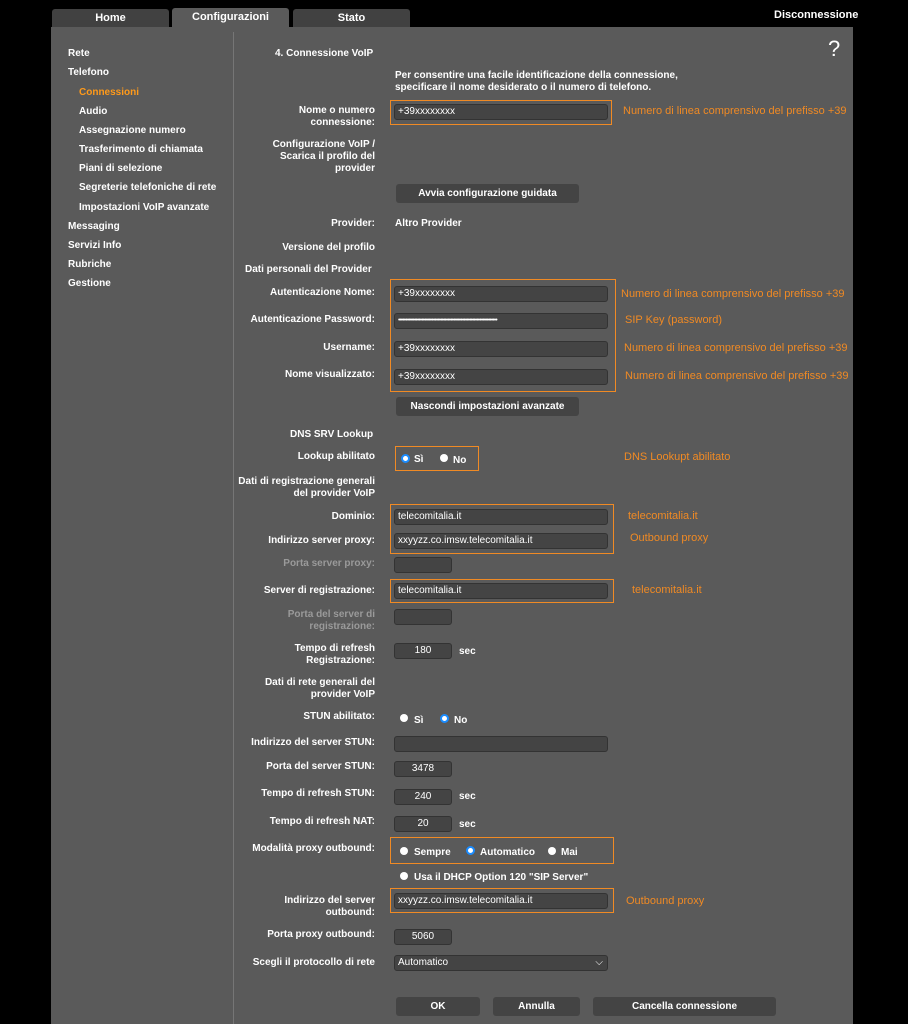 This screenshot has height=1024, width=908. What do you see at coordinates (501, 877) in the screenshot?
I see `dhcp-option-label: Usa il DHCP Option 120 "SIP Server"` at bounding box center [501, 877].